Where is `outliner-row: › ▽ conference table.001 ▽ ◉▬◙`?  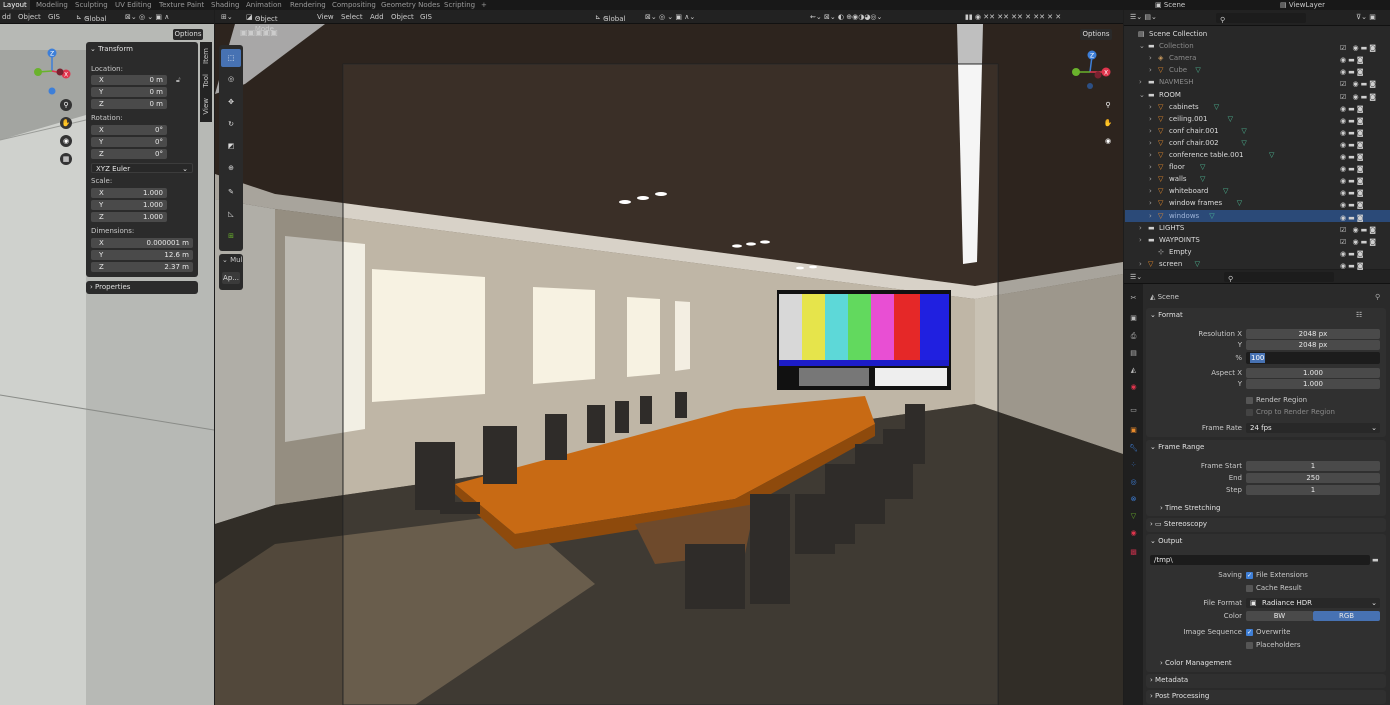 outliner-row: › ▽ conference table.001 ▽ ◉▬◙ is located at coordinates (1257, 155).